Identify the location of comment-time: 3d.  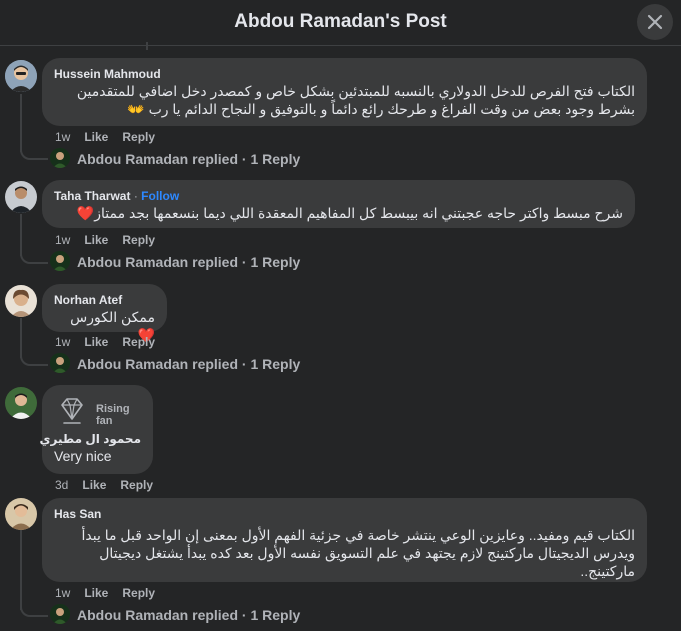
(61, 485).